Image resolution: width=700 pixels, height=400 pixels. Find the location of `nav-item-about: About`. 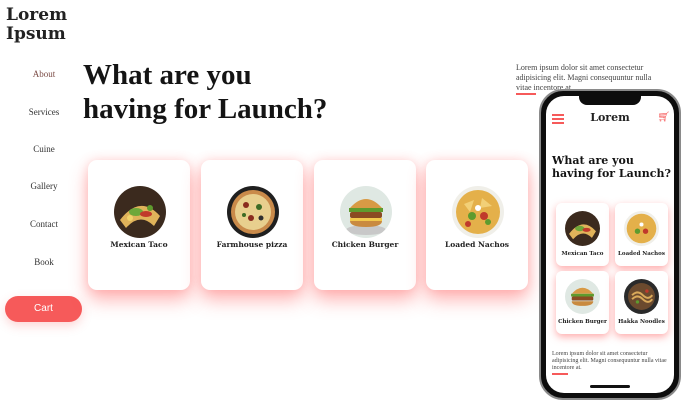

nav-item-about: About is located at coordinates (44, 74).